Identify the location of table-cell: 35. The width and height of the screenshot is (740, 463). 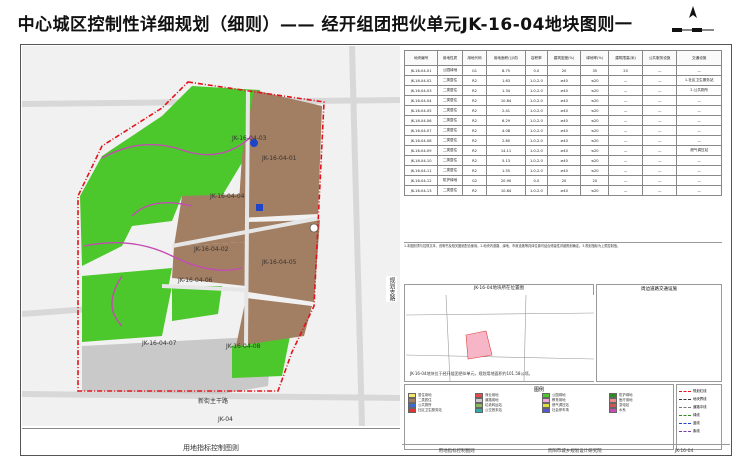
(595, 70).